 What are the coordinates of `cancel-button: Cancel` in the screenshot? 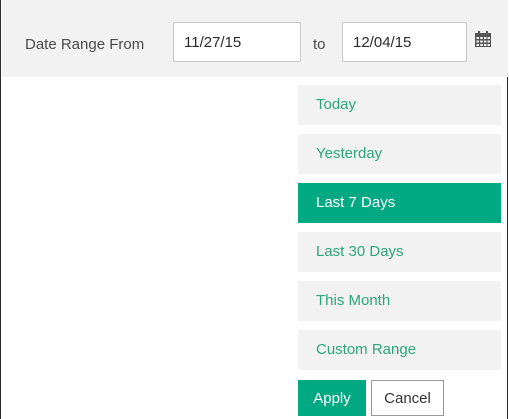 It's located at (407, 398).